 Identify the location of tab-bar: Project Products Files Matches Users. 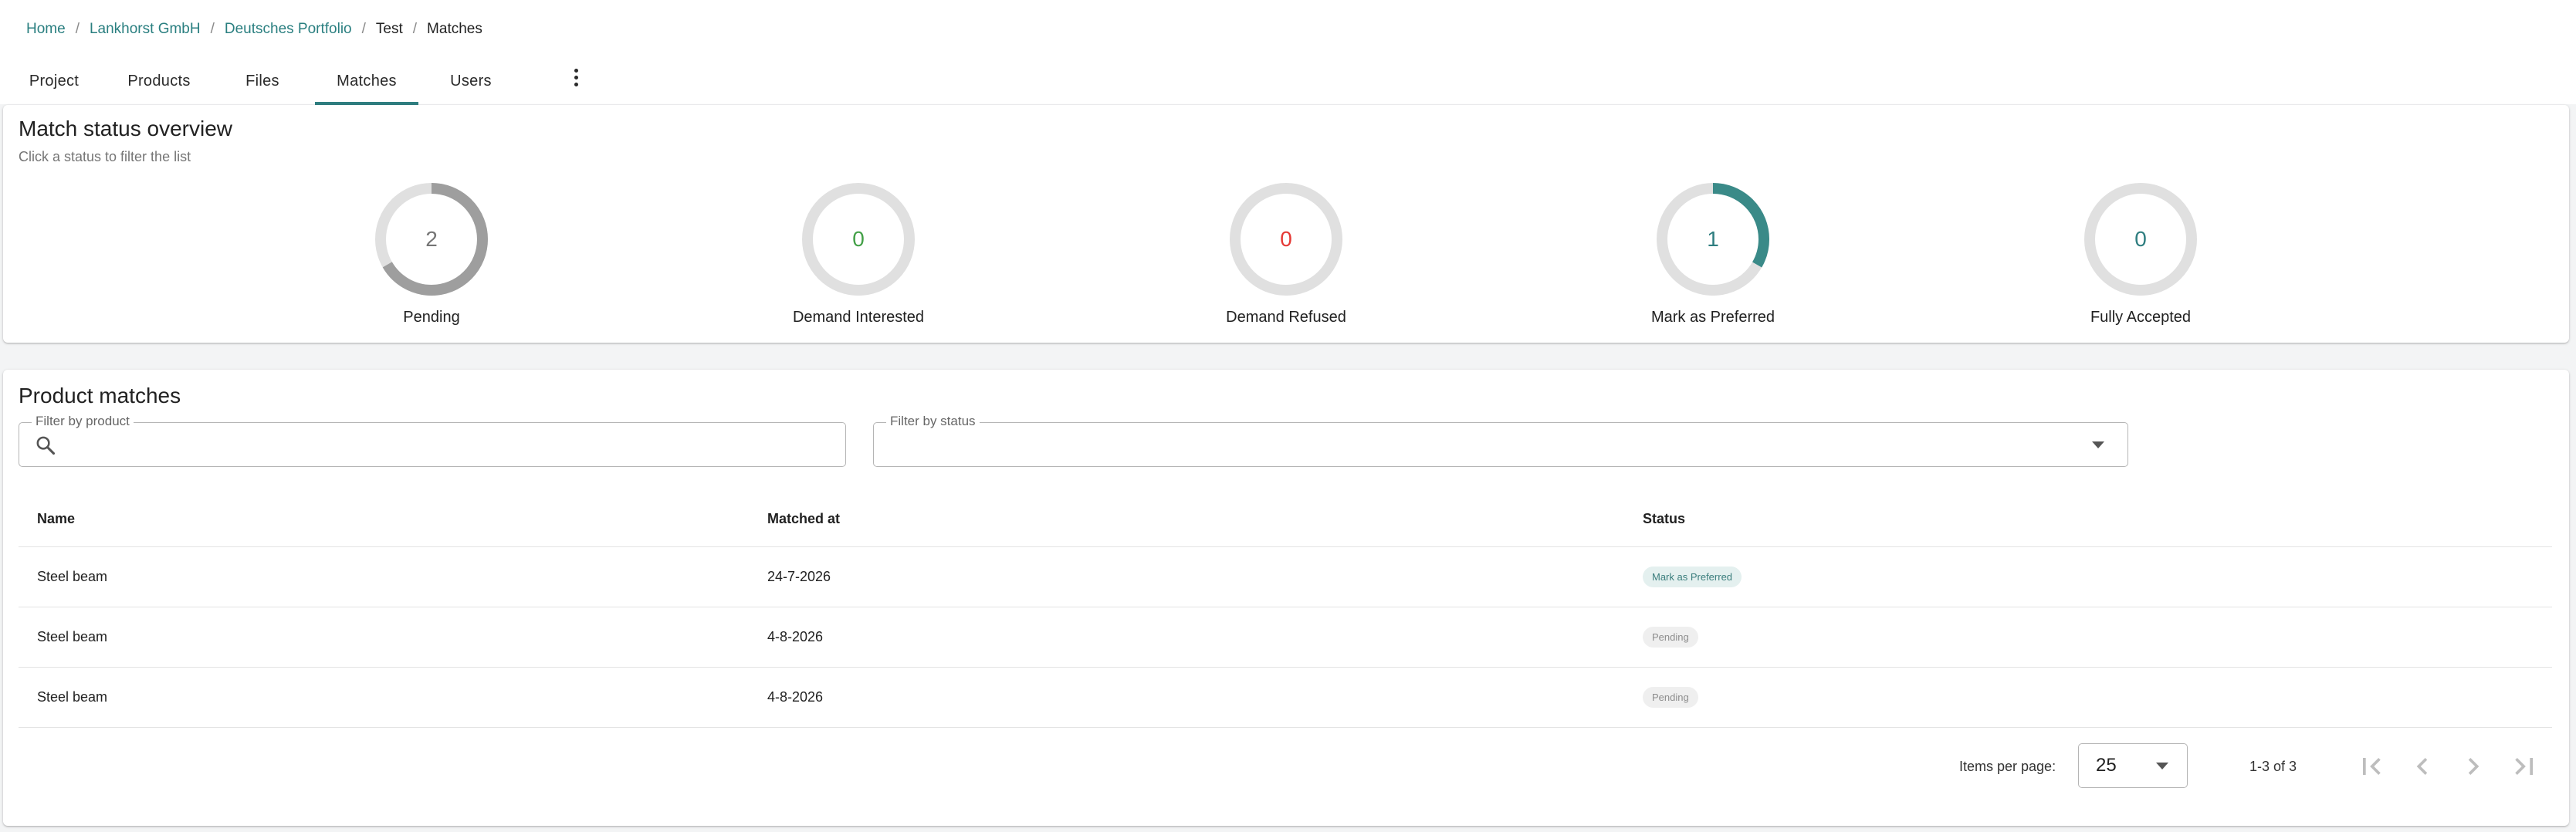
(262, 81).